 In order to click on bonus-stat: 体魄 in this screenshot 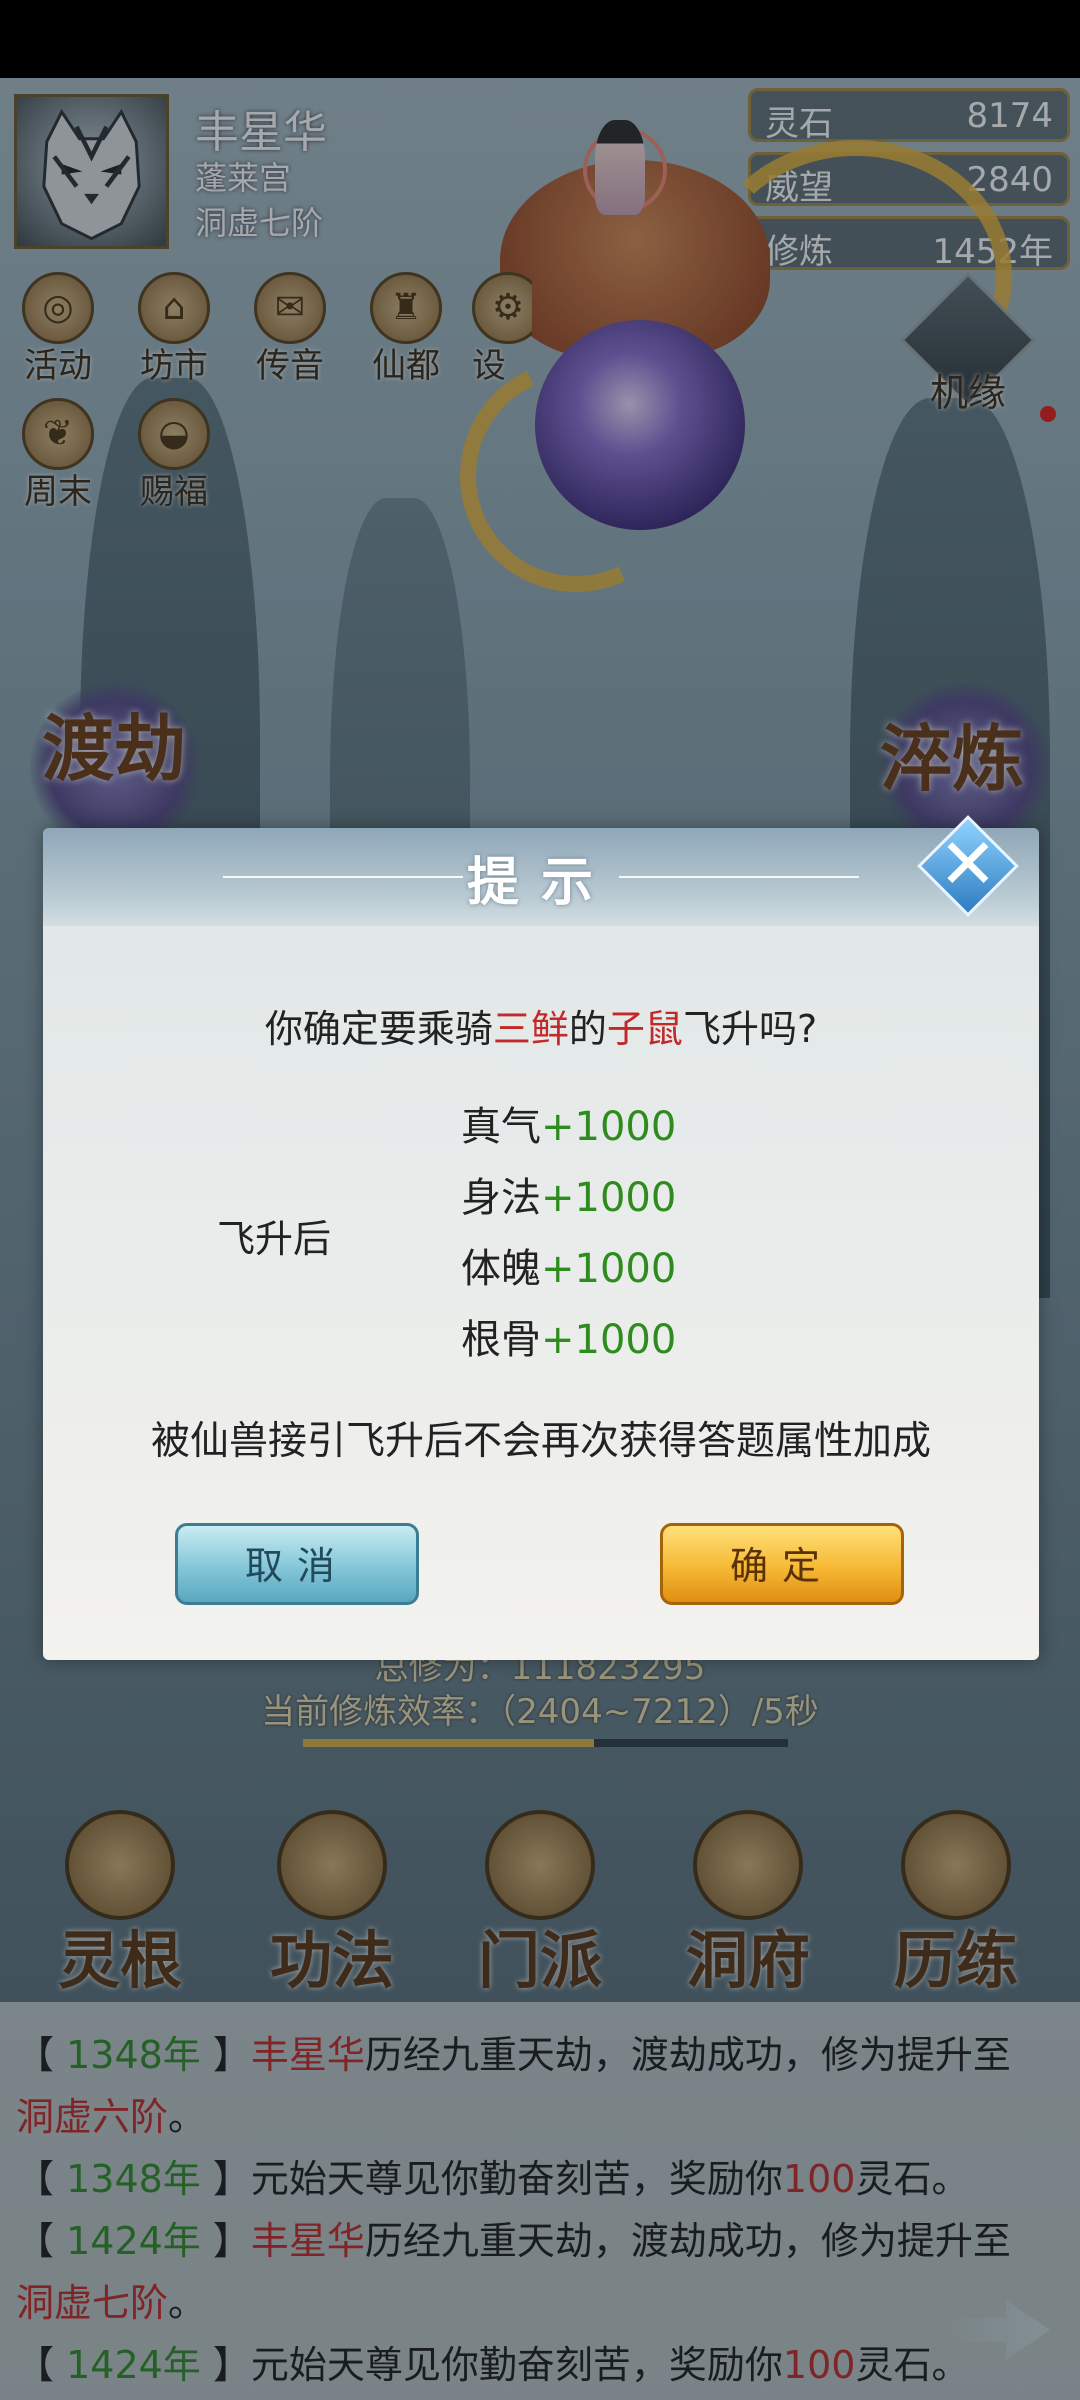, I will do `click(501, 1269)`.